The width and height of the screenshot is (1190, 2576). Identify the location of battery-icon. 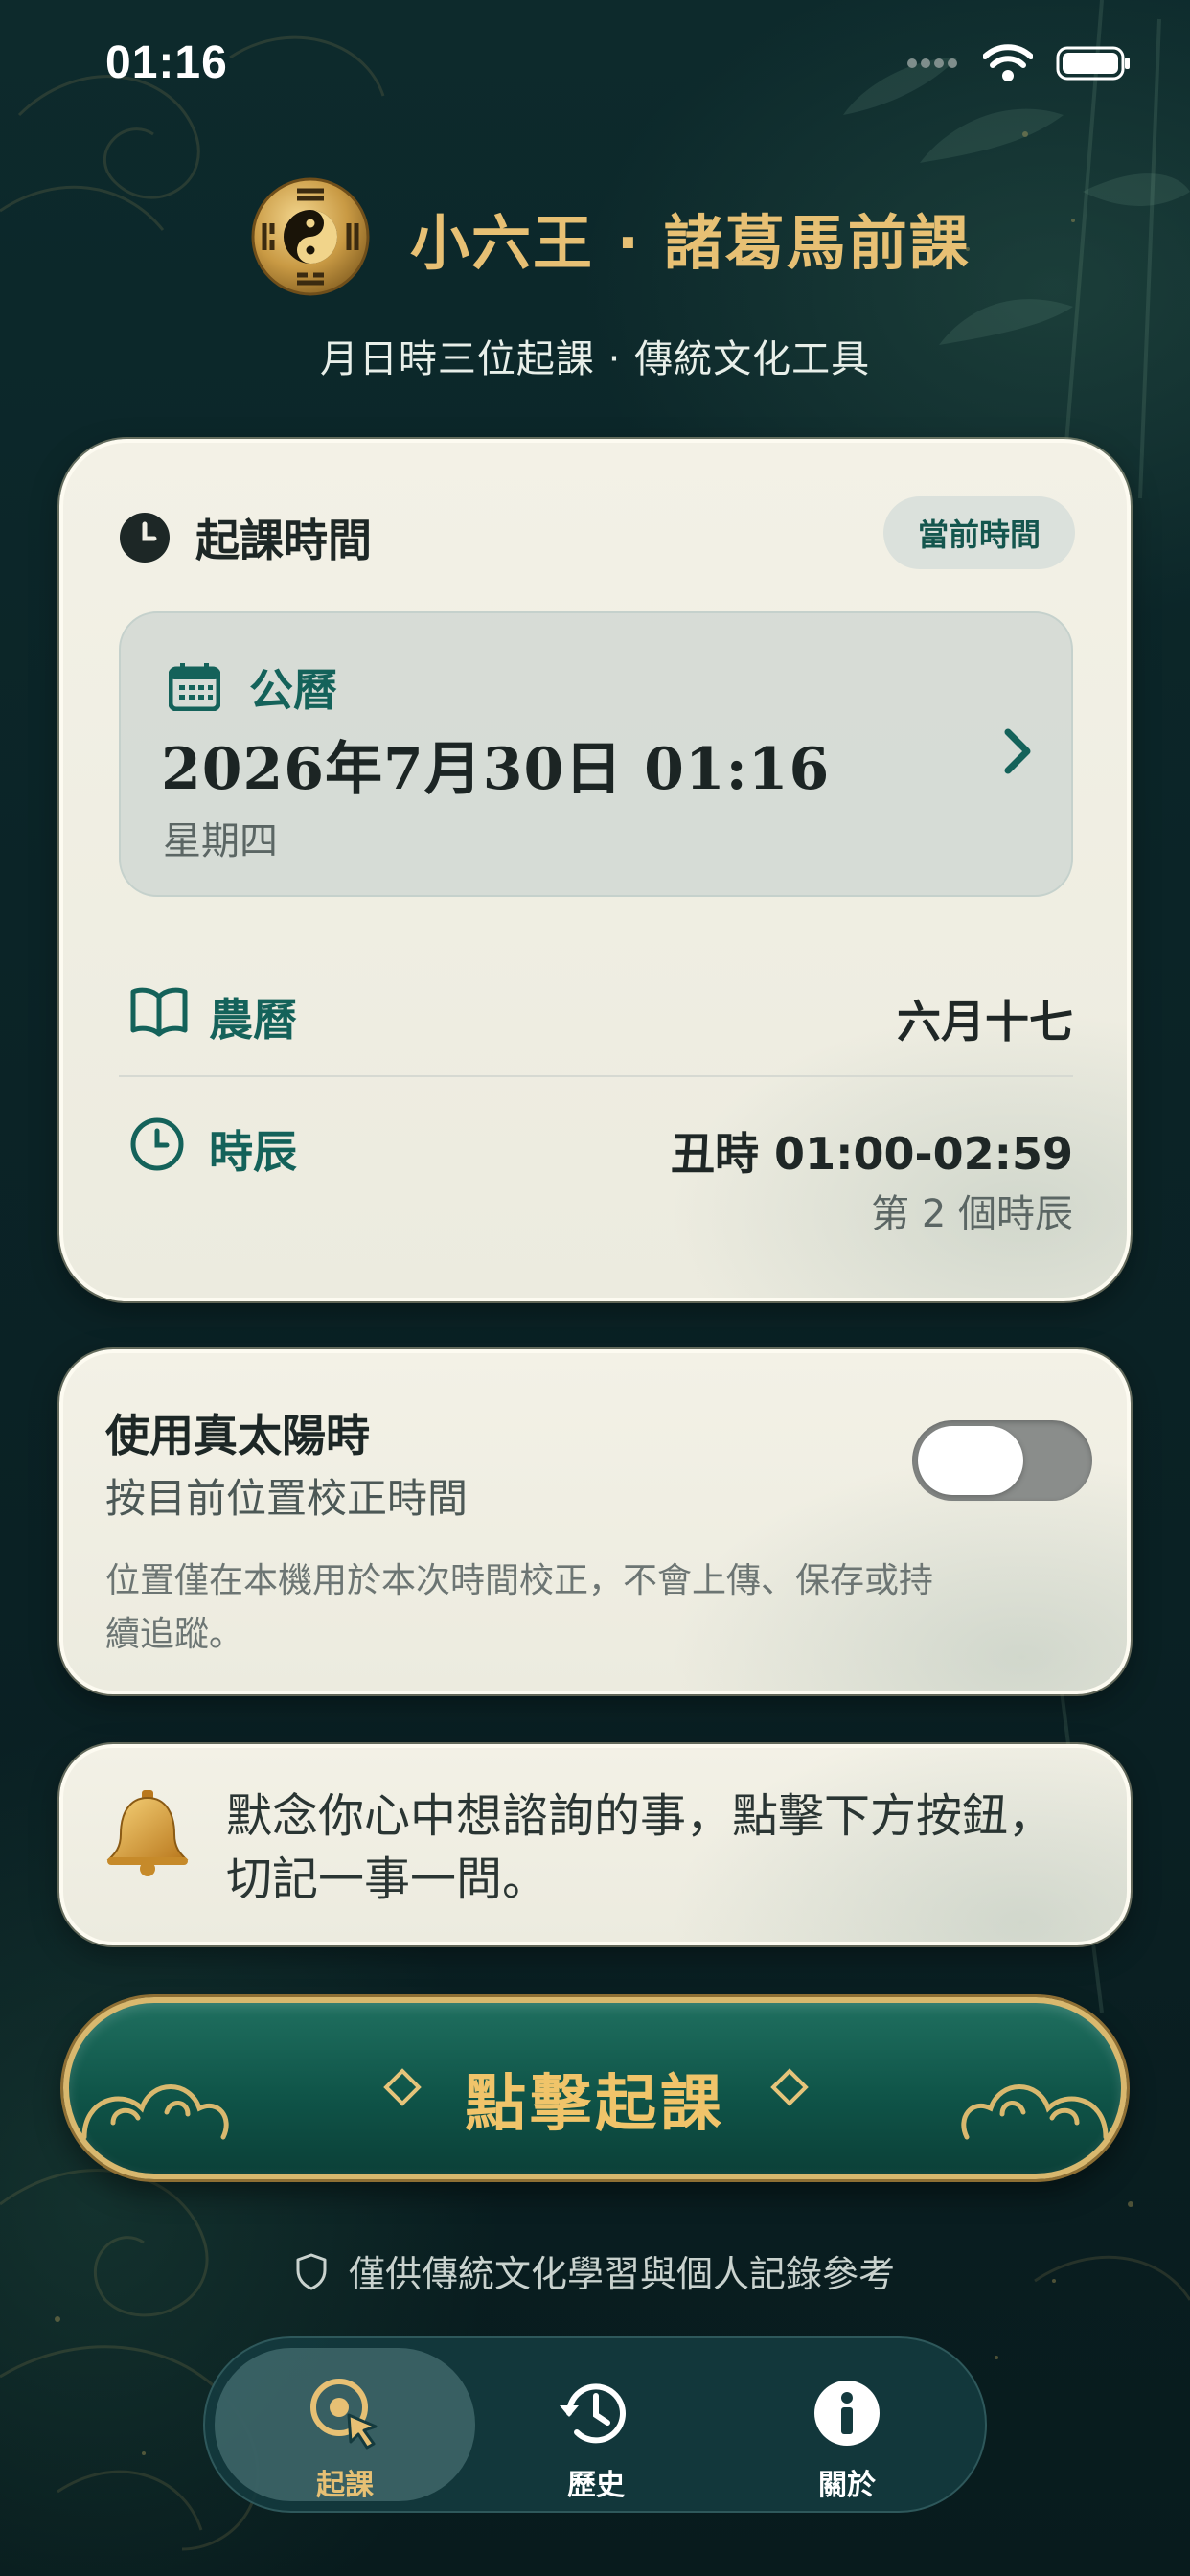
(1093, 63).